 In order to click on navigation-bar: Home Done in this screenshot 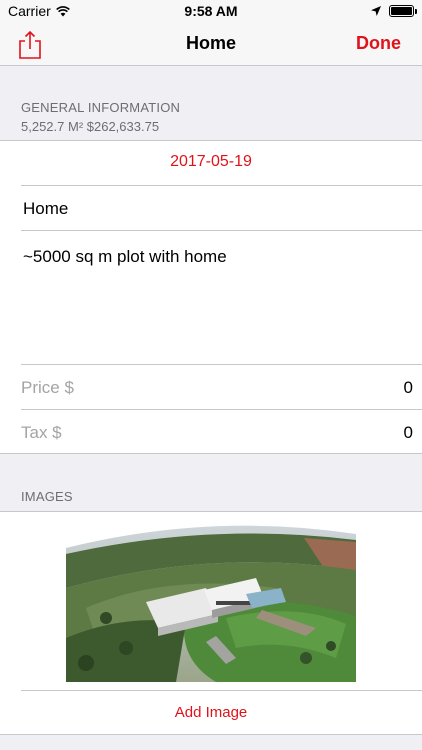, I will do `click(211, 44)`.